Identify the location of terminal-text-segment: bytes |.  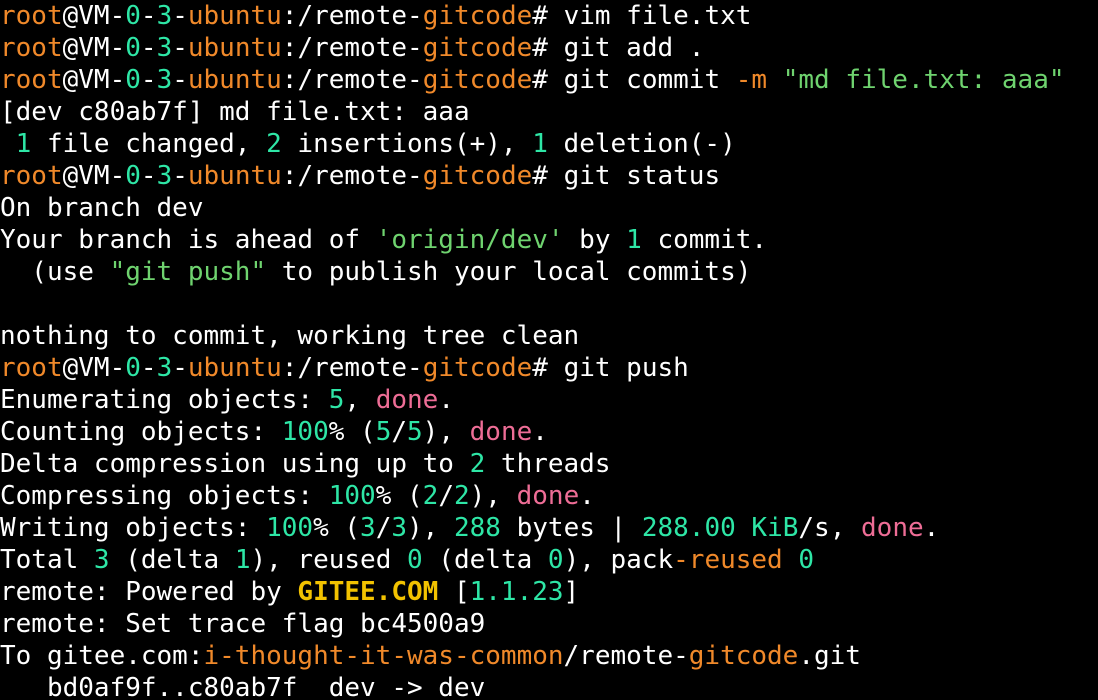
(571, 528).